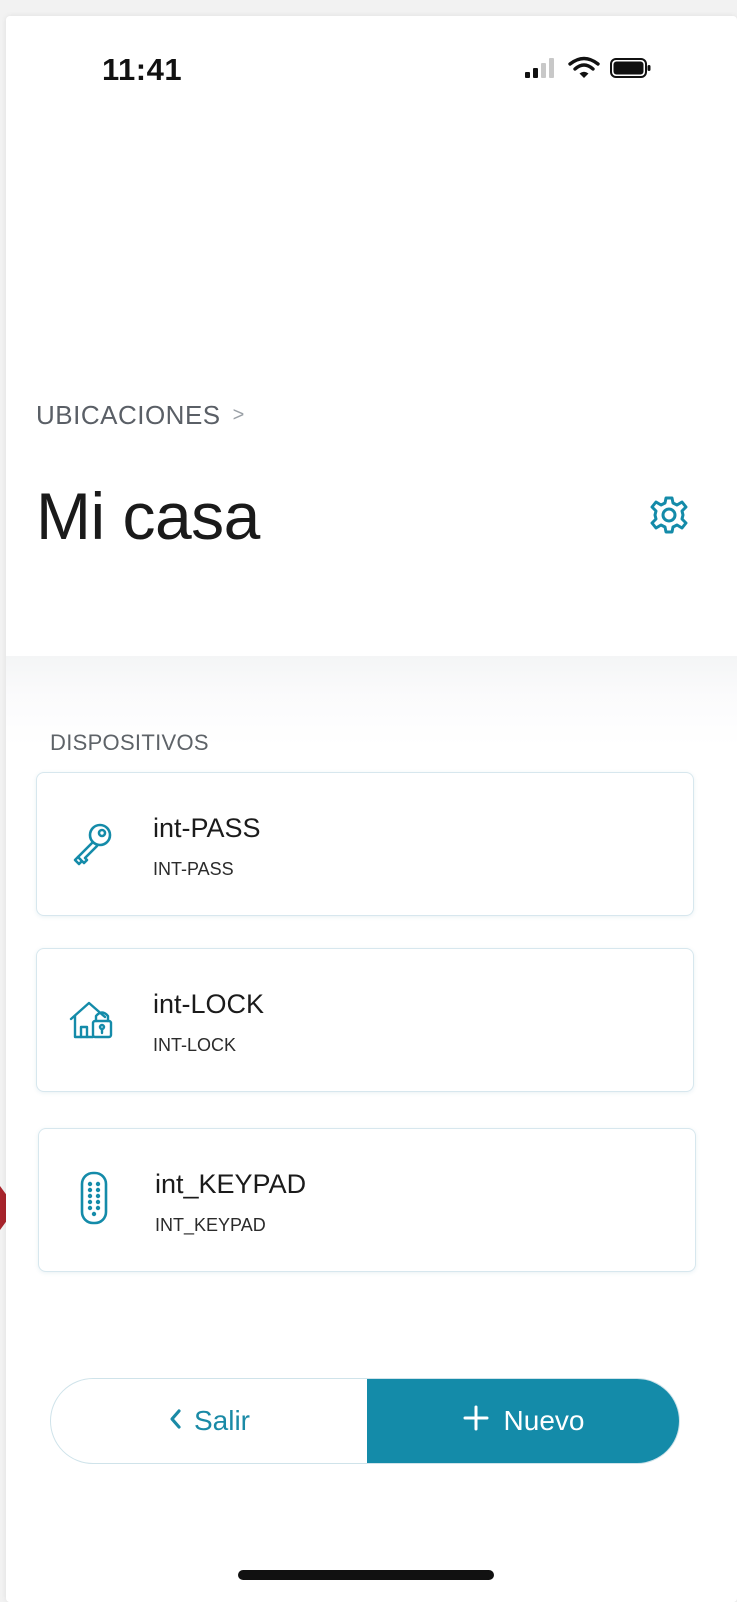  I want to click on status-icons, so click(588, 70).